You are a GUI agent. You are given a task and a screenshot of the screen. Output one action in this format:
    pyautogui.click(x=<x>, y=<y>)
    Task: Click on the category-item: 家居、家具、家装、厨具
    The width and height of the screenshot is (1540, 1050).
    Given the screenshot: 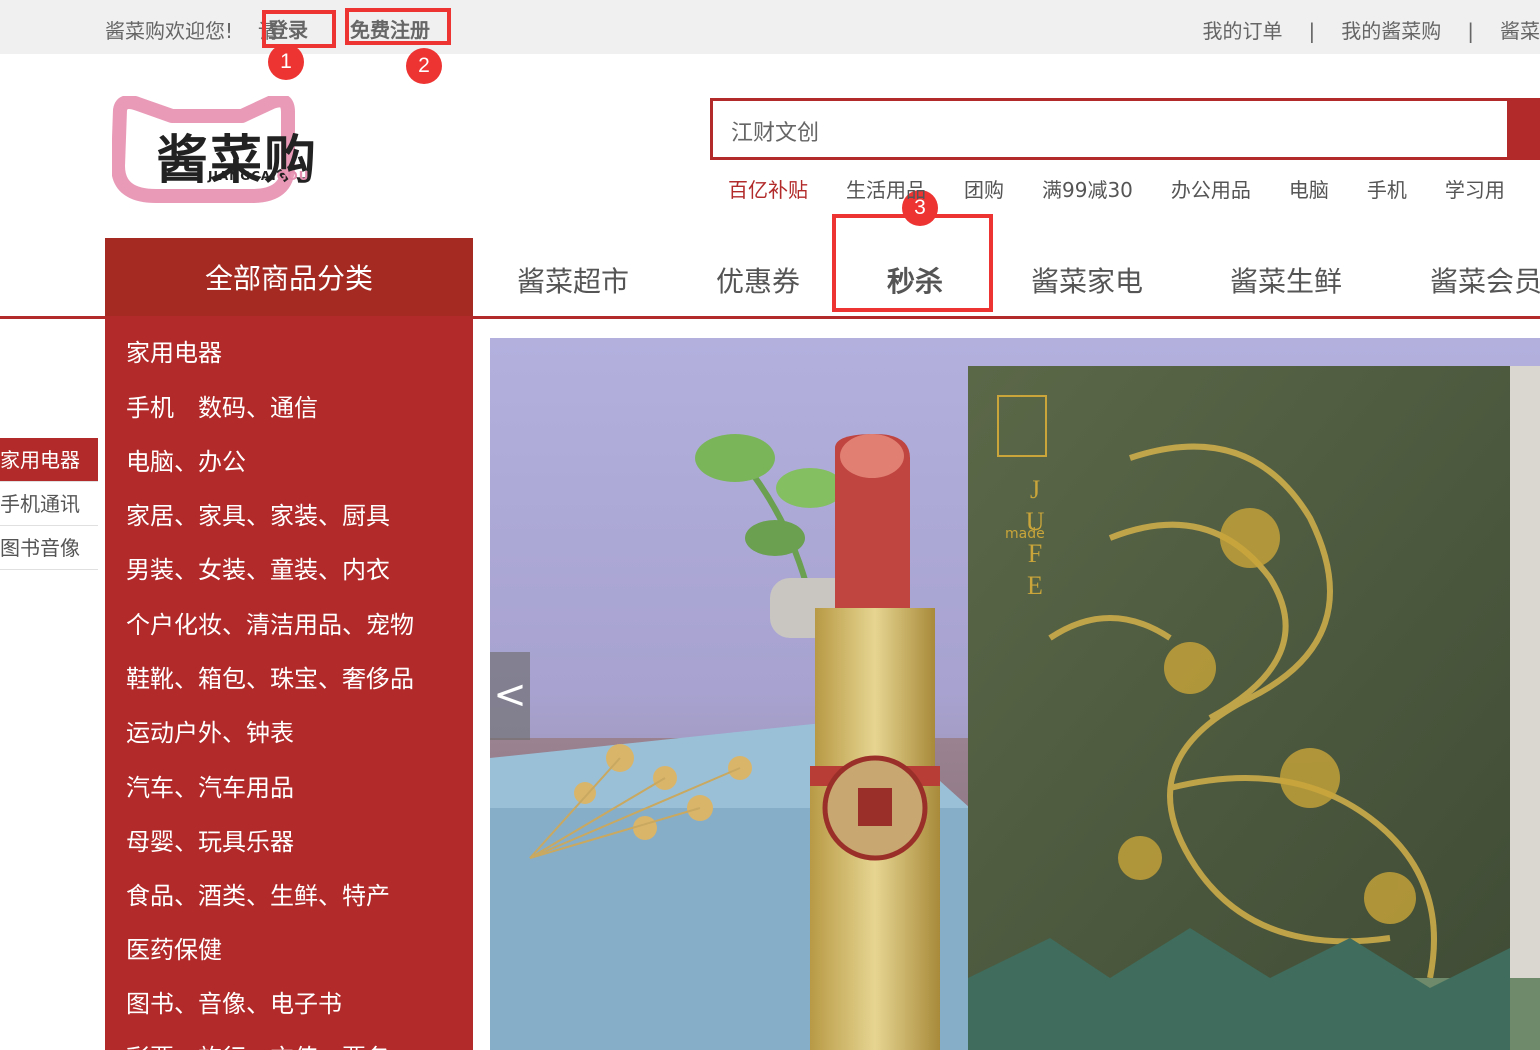 What is the action you would take?
    pyautogui.click(x=258, y=513)
    